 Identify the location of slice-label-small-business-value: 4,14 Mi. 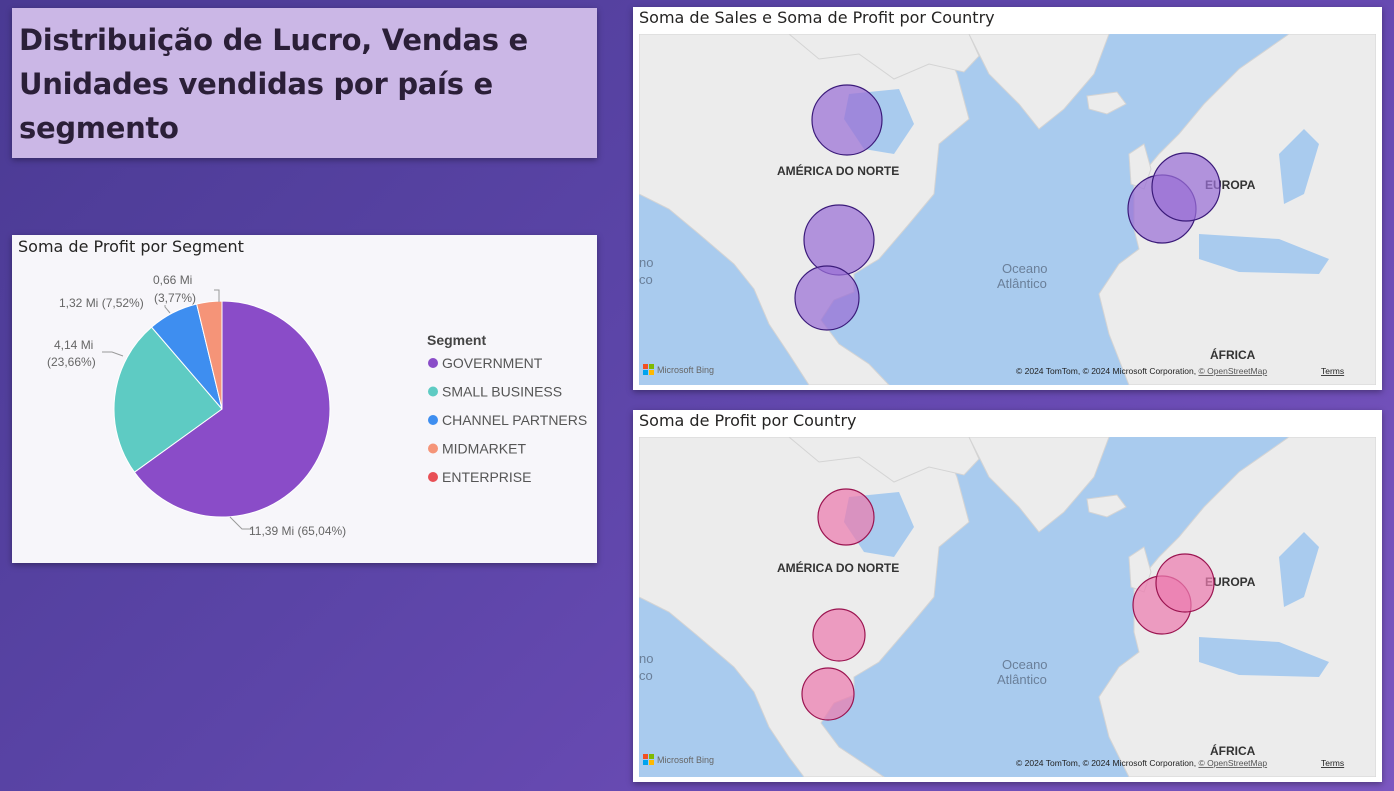
(73, 345).